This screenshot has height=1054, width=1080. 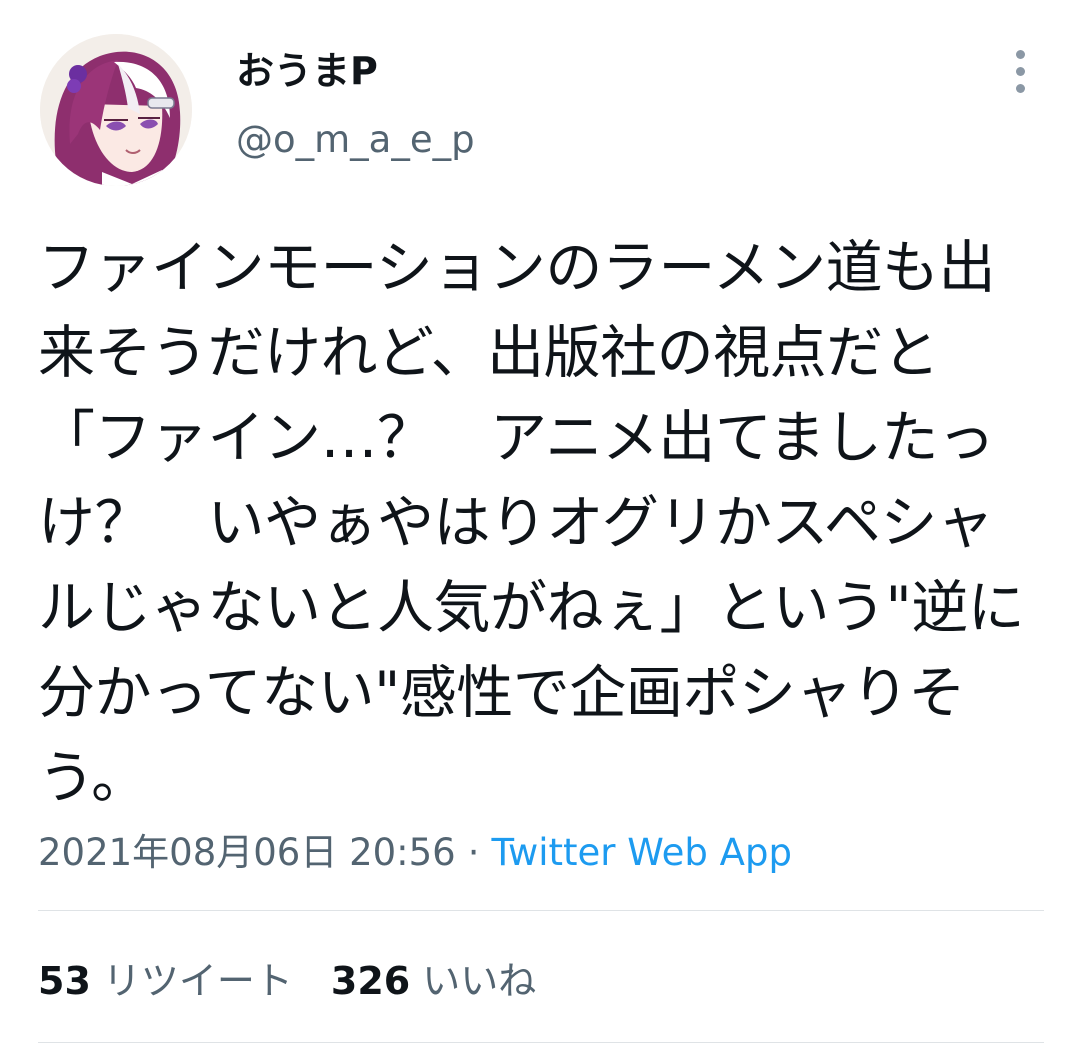 I want to click on tweet-meta: 2021年08月06日 20:56 · Twitter Web App, so click(x=415, y=849).